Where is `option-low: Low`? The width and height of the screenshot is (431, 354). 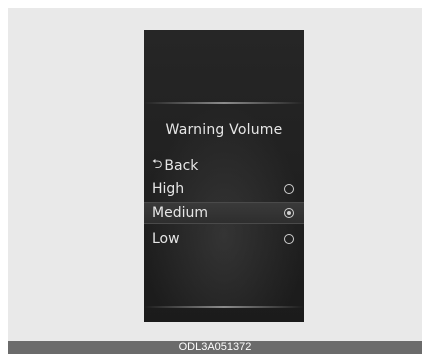
option-low: Low is located at coordinates (224, 239).